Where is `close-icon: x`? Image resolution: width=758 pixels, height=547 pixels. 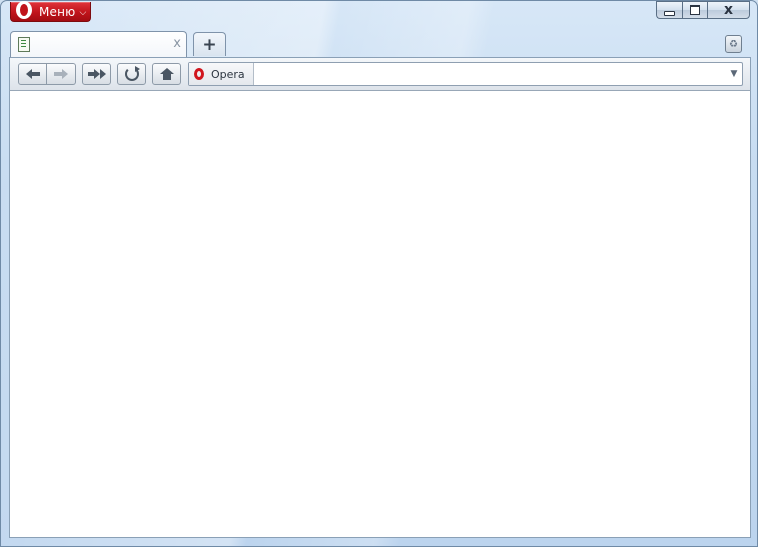 close-icon: x is located at coordinates (728, 10).